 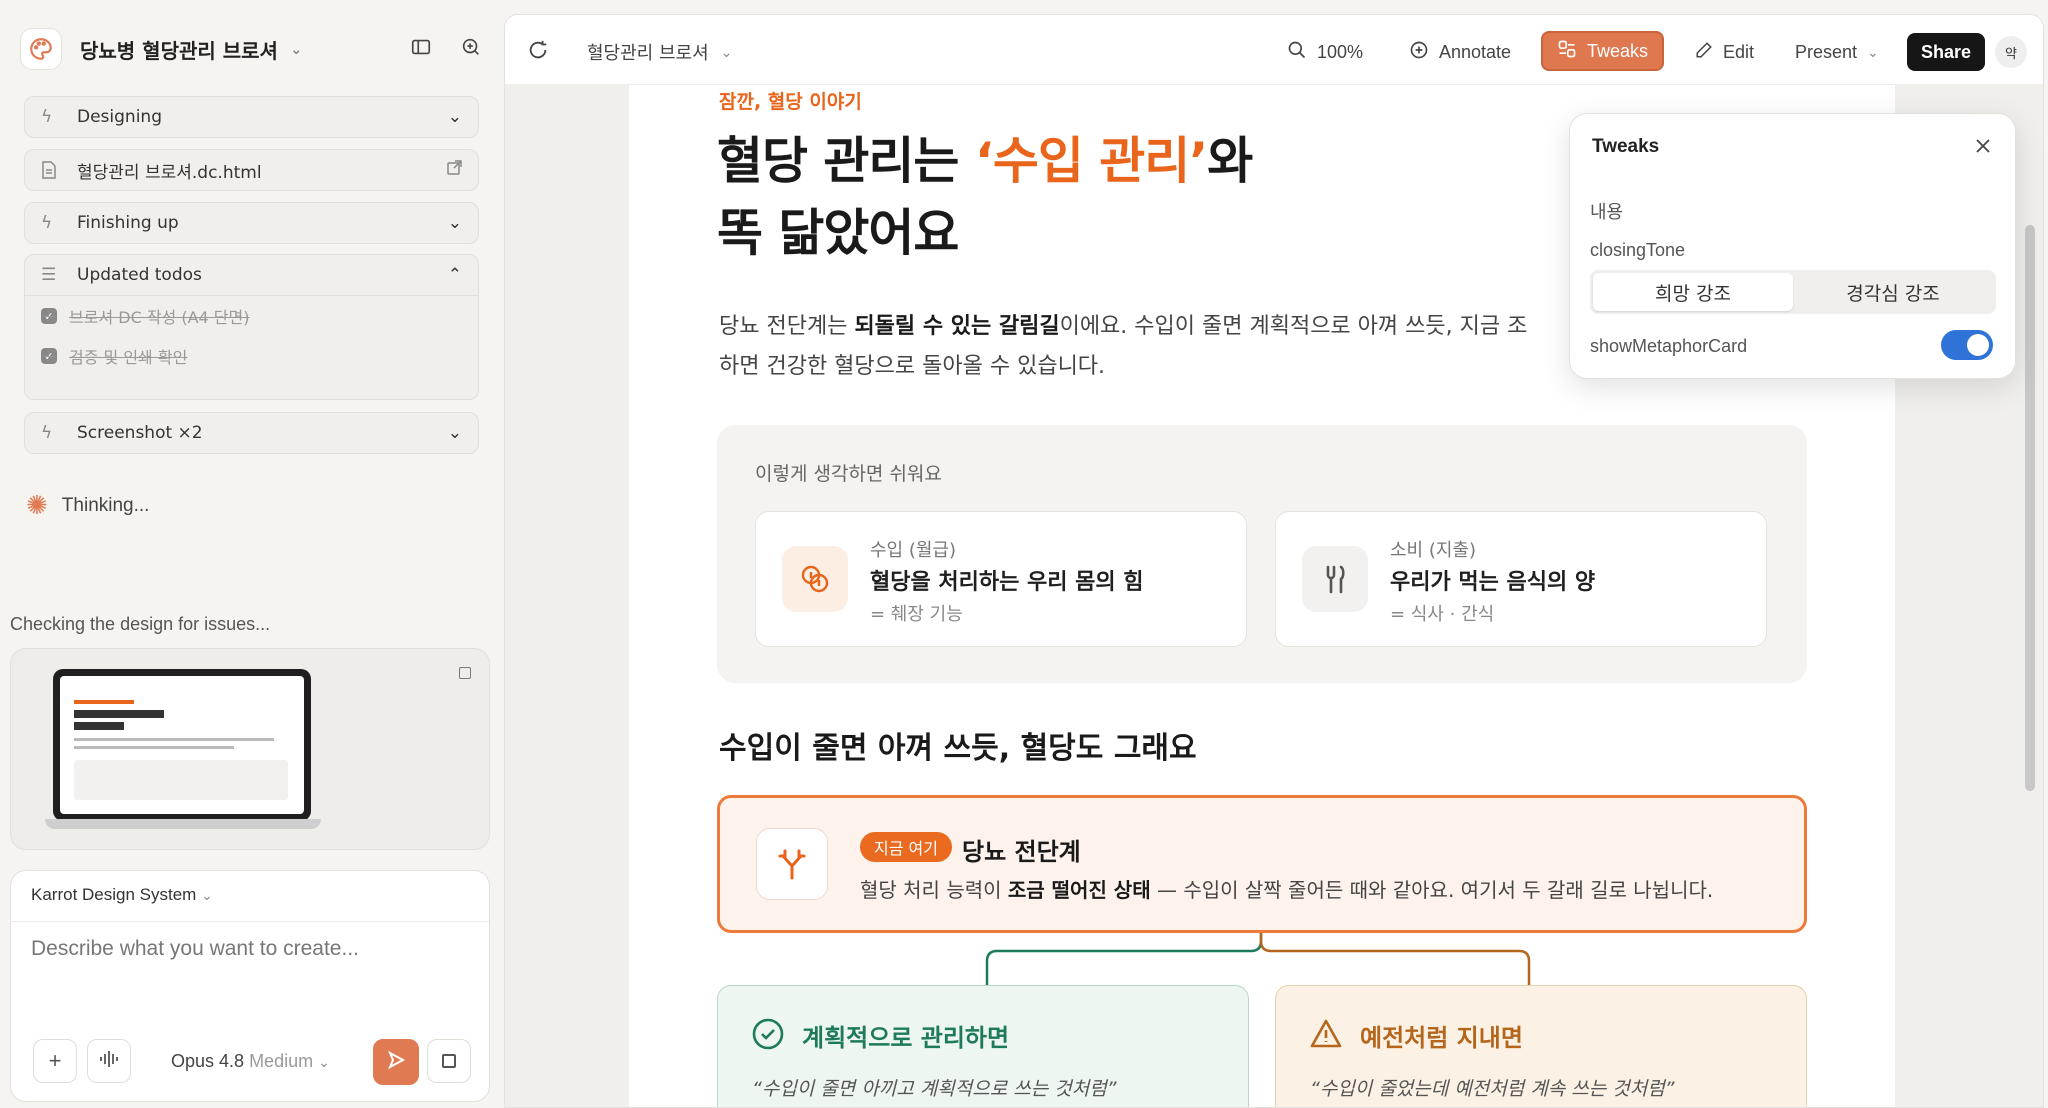 What do you see at coordinates (37, 505) in the screenshot?
I see `spinner-burst-icon: ✺` at bounding box center [37, 505].